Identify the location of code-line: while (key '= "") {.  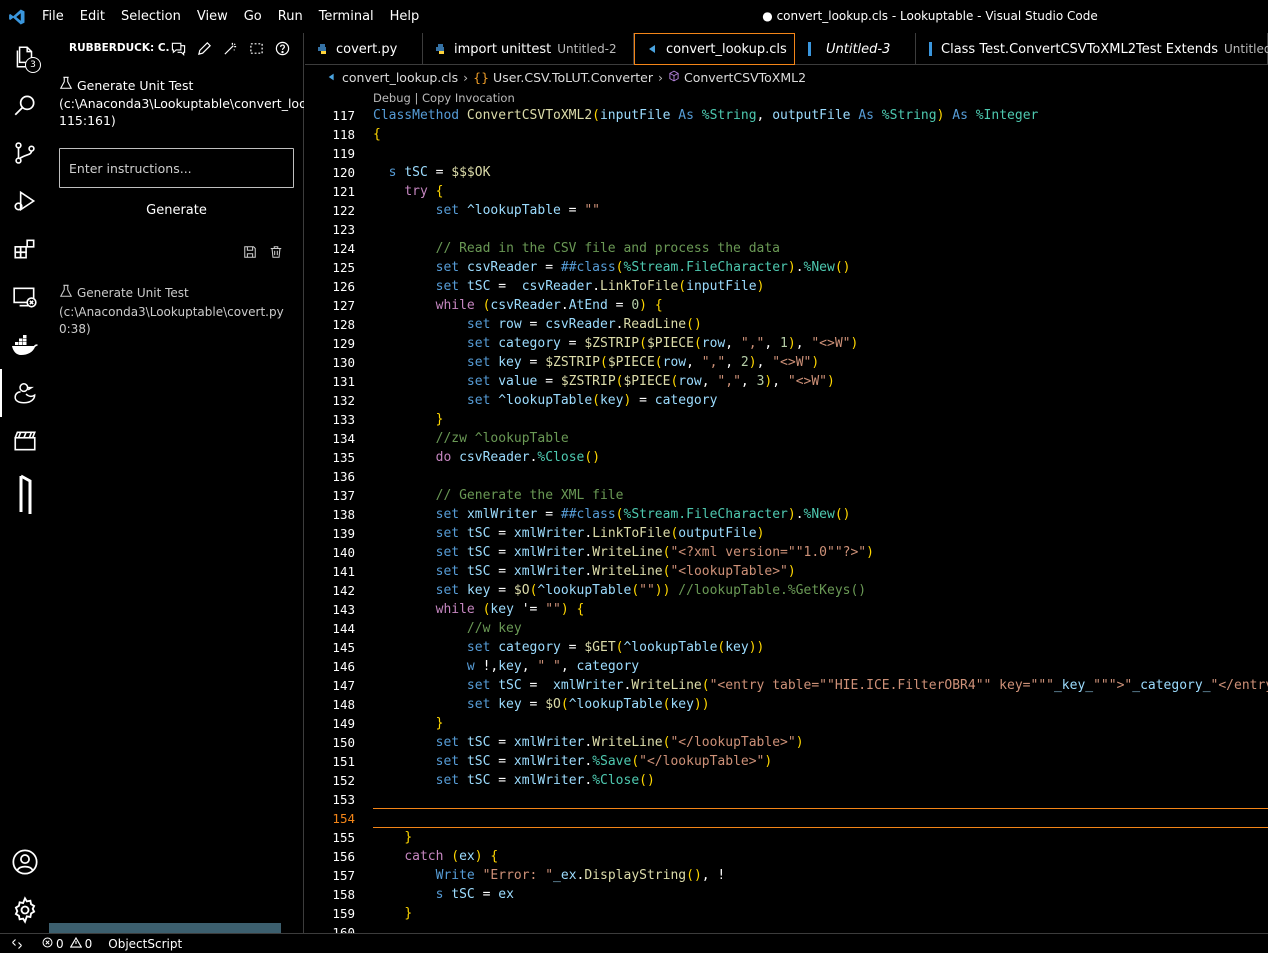
(820, 609).